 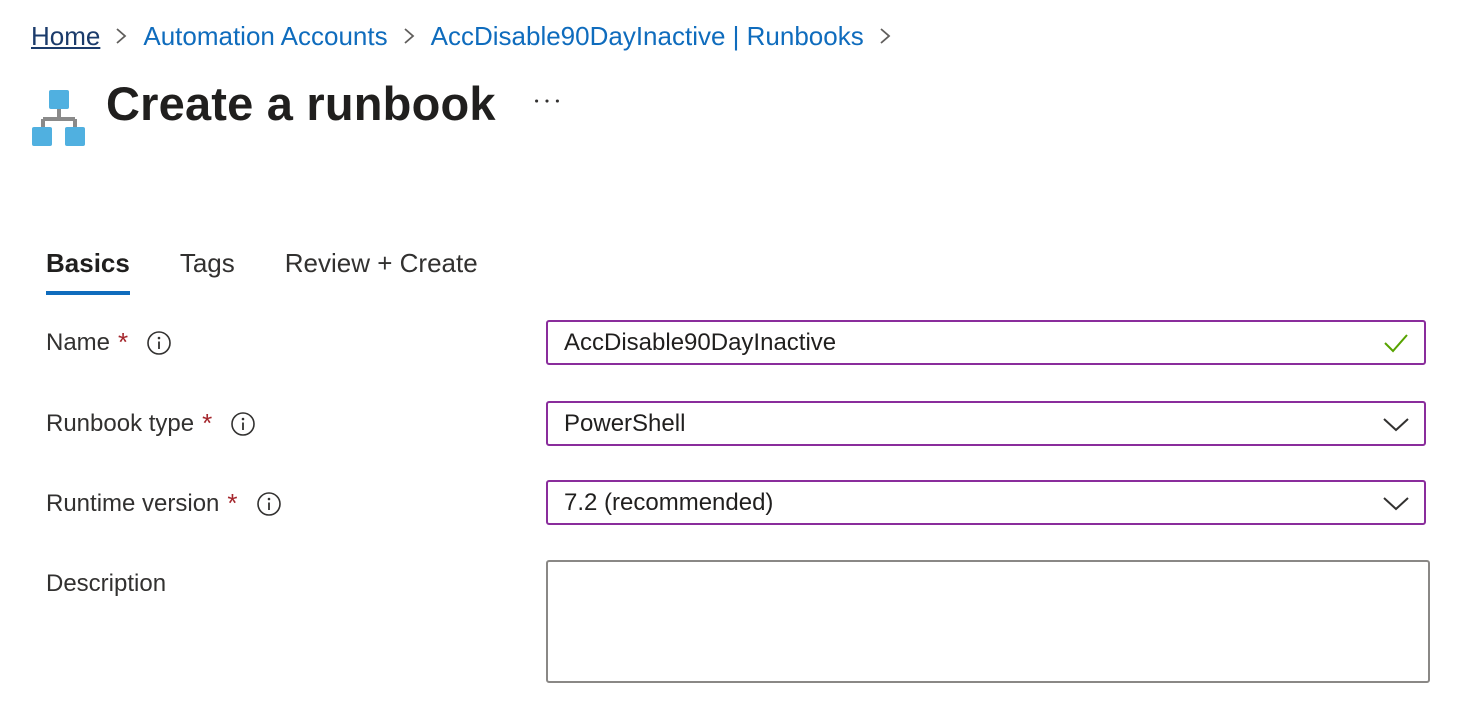 What do you see at coordinates (669, 502) in the screenshot?
I see `runtime-version-value: 7.2 (recommended)` at bounding box center [669, 502].